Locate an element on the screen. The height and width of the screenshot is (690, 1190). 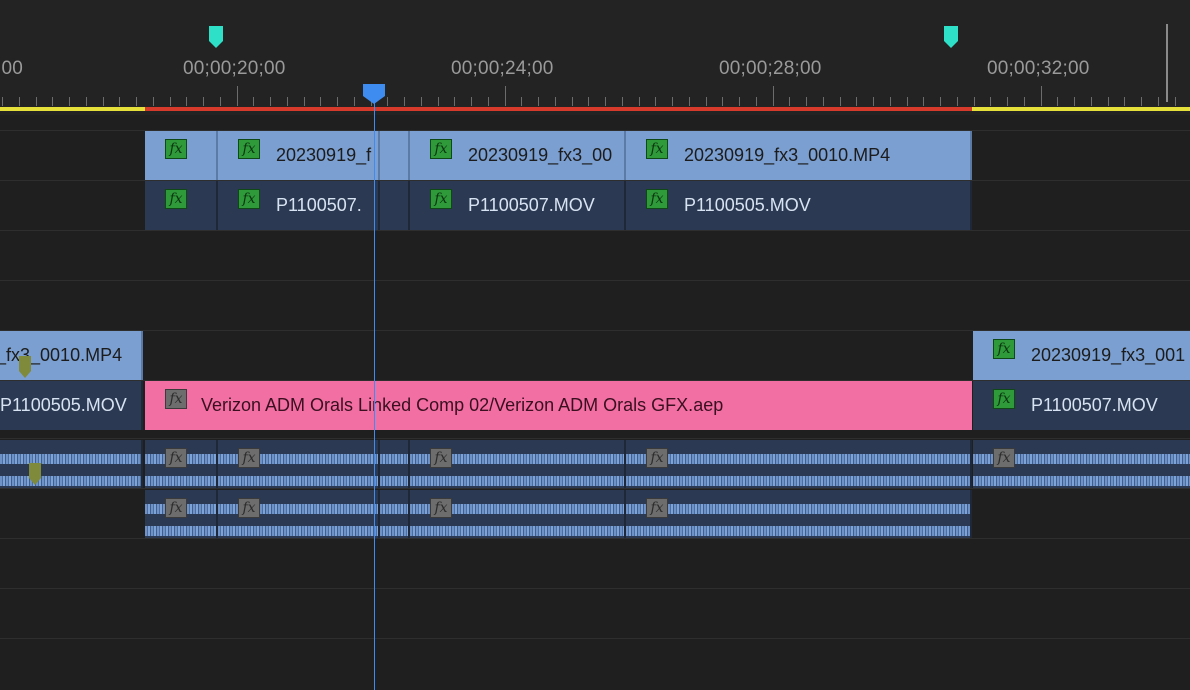
clip-name: 20230919_fx3_0010.MP4 is located at coordinates (787, 155).